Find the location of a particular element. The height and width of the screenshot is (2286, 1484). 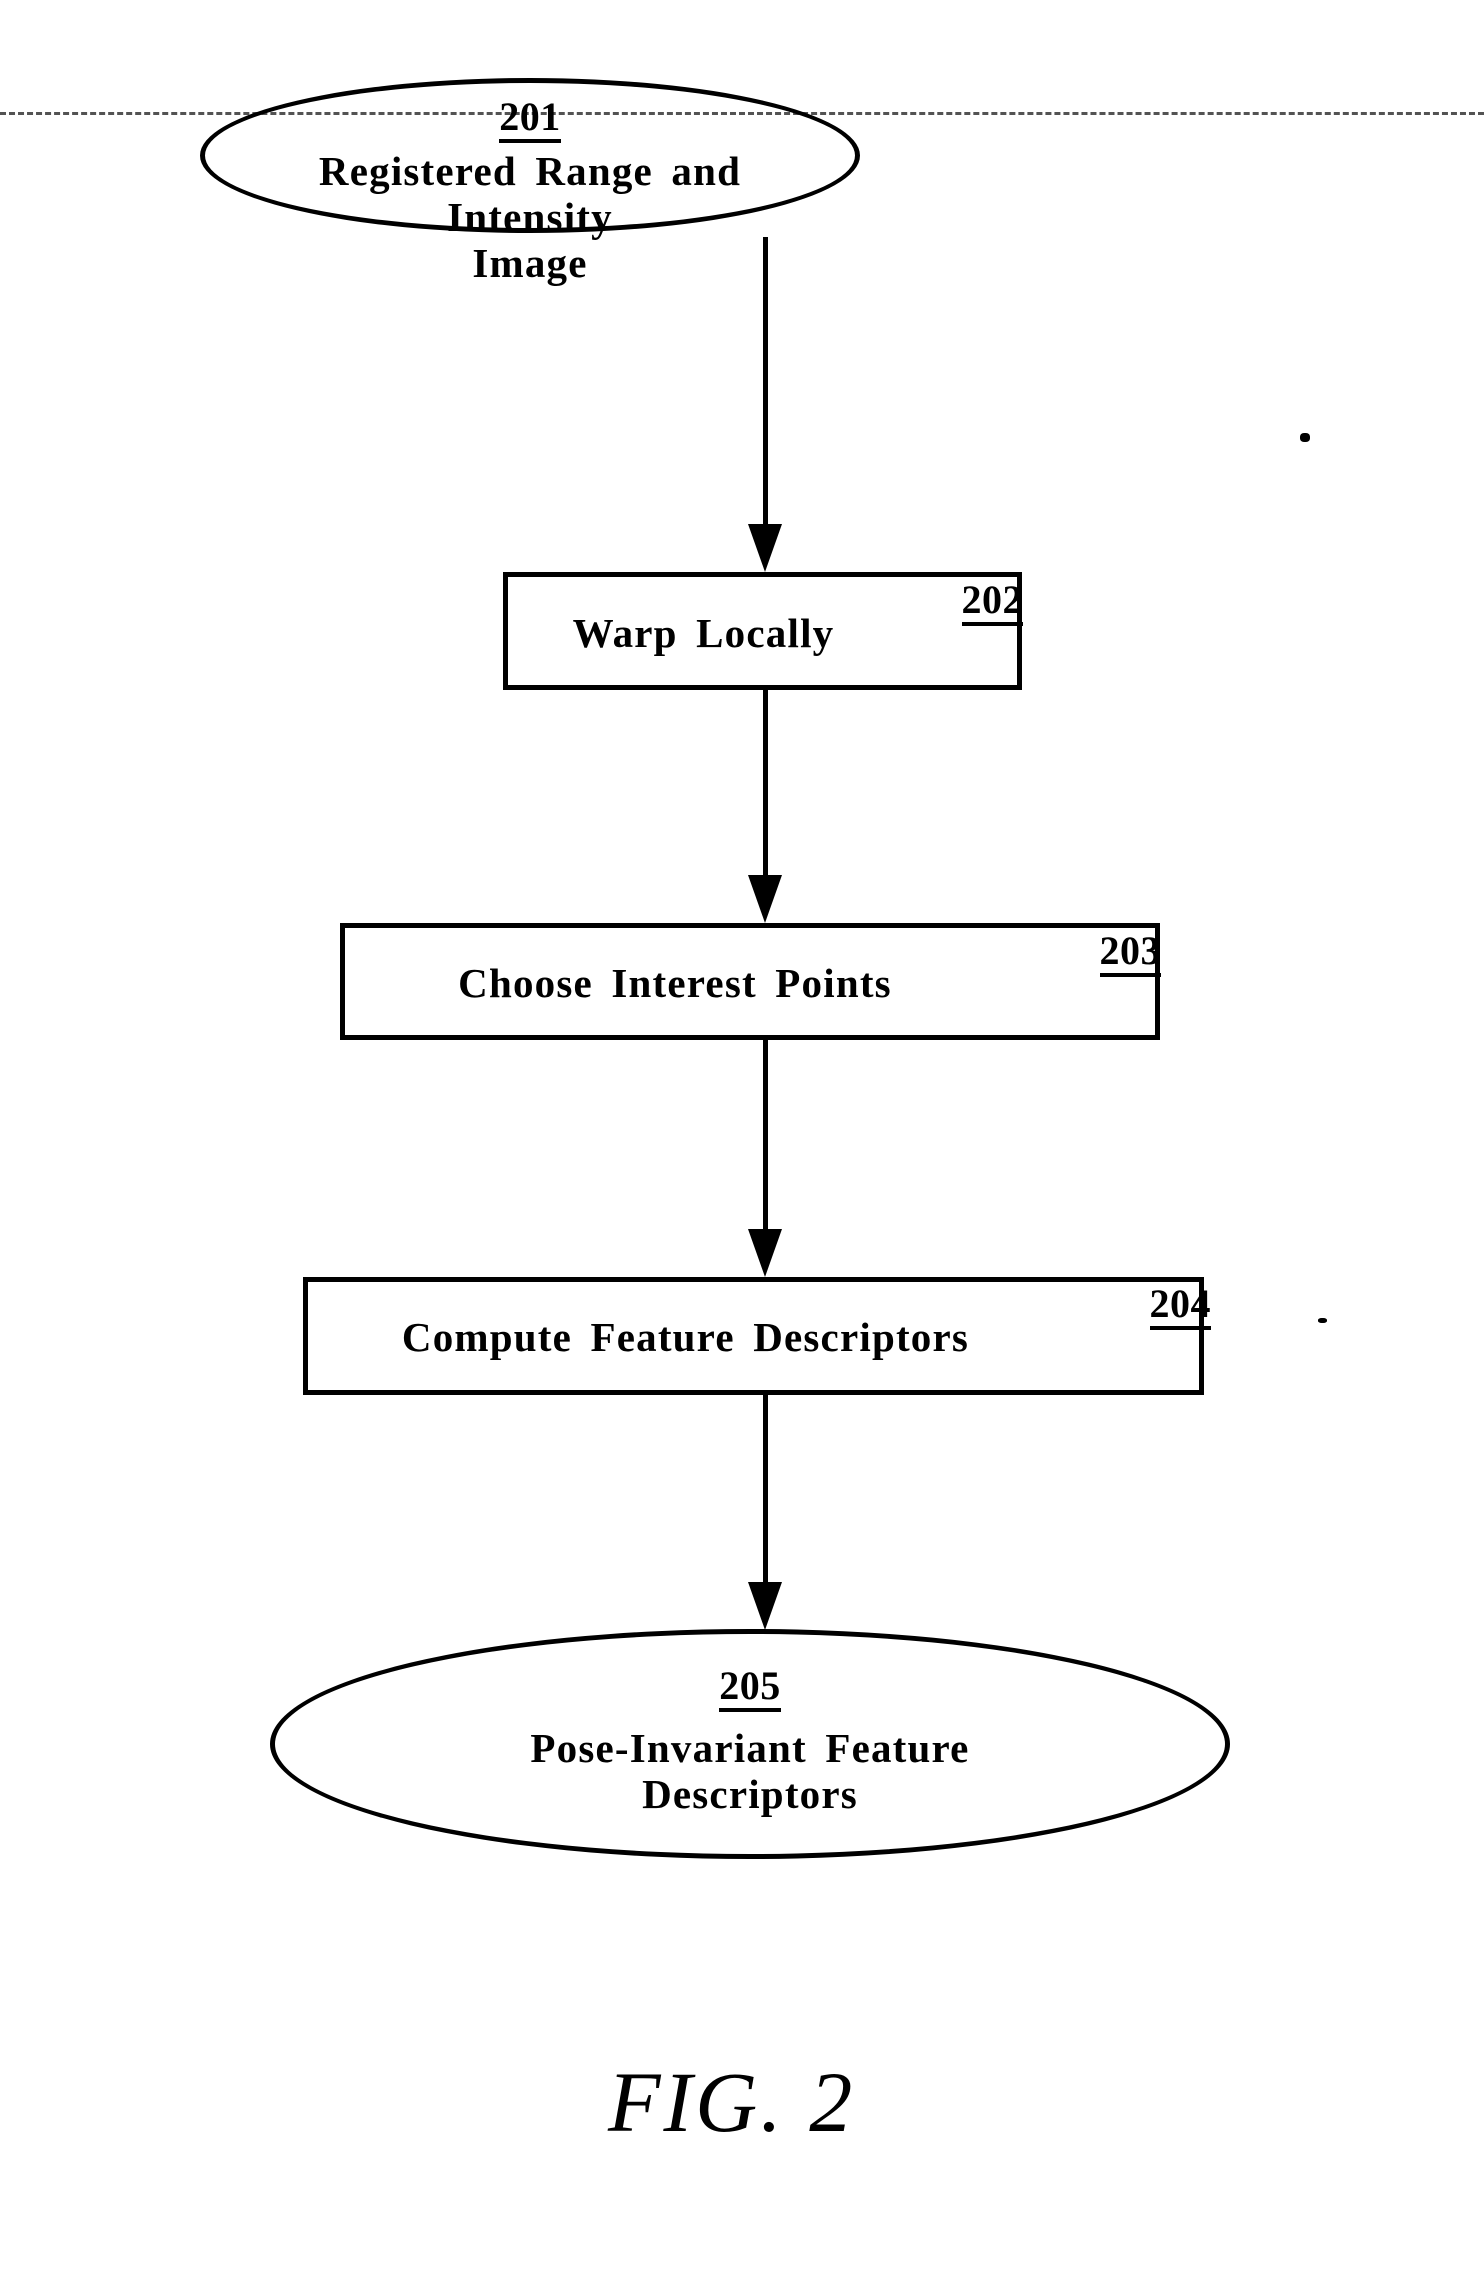

flow-node-203-choose-interest-points: Choose Interest Points 203 is located at coordinates (750, 981).